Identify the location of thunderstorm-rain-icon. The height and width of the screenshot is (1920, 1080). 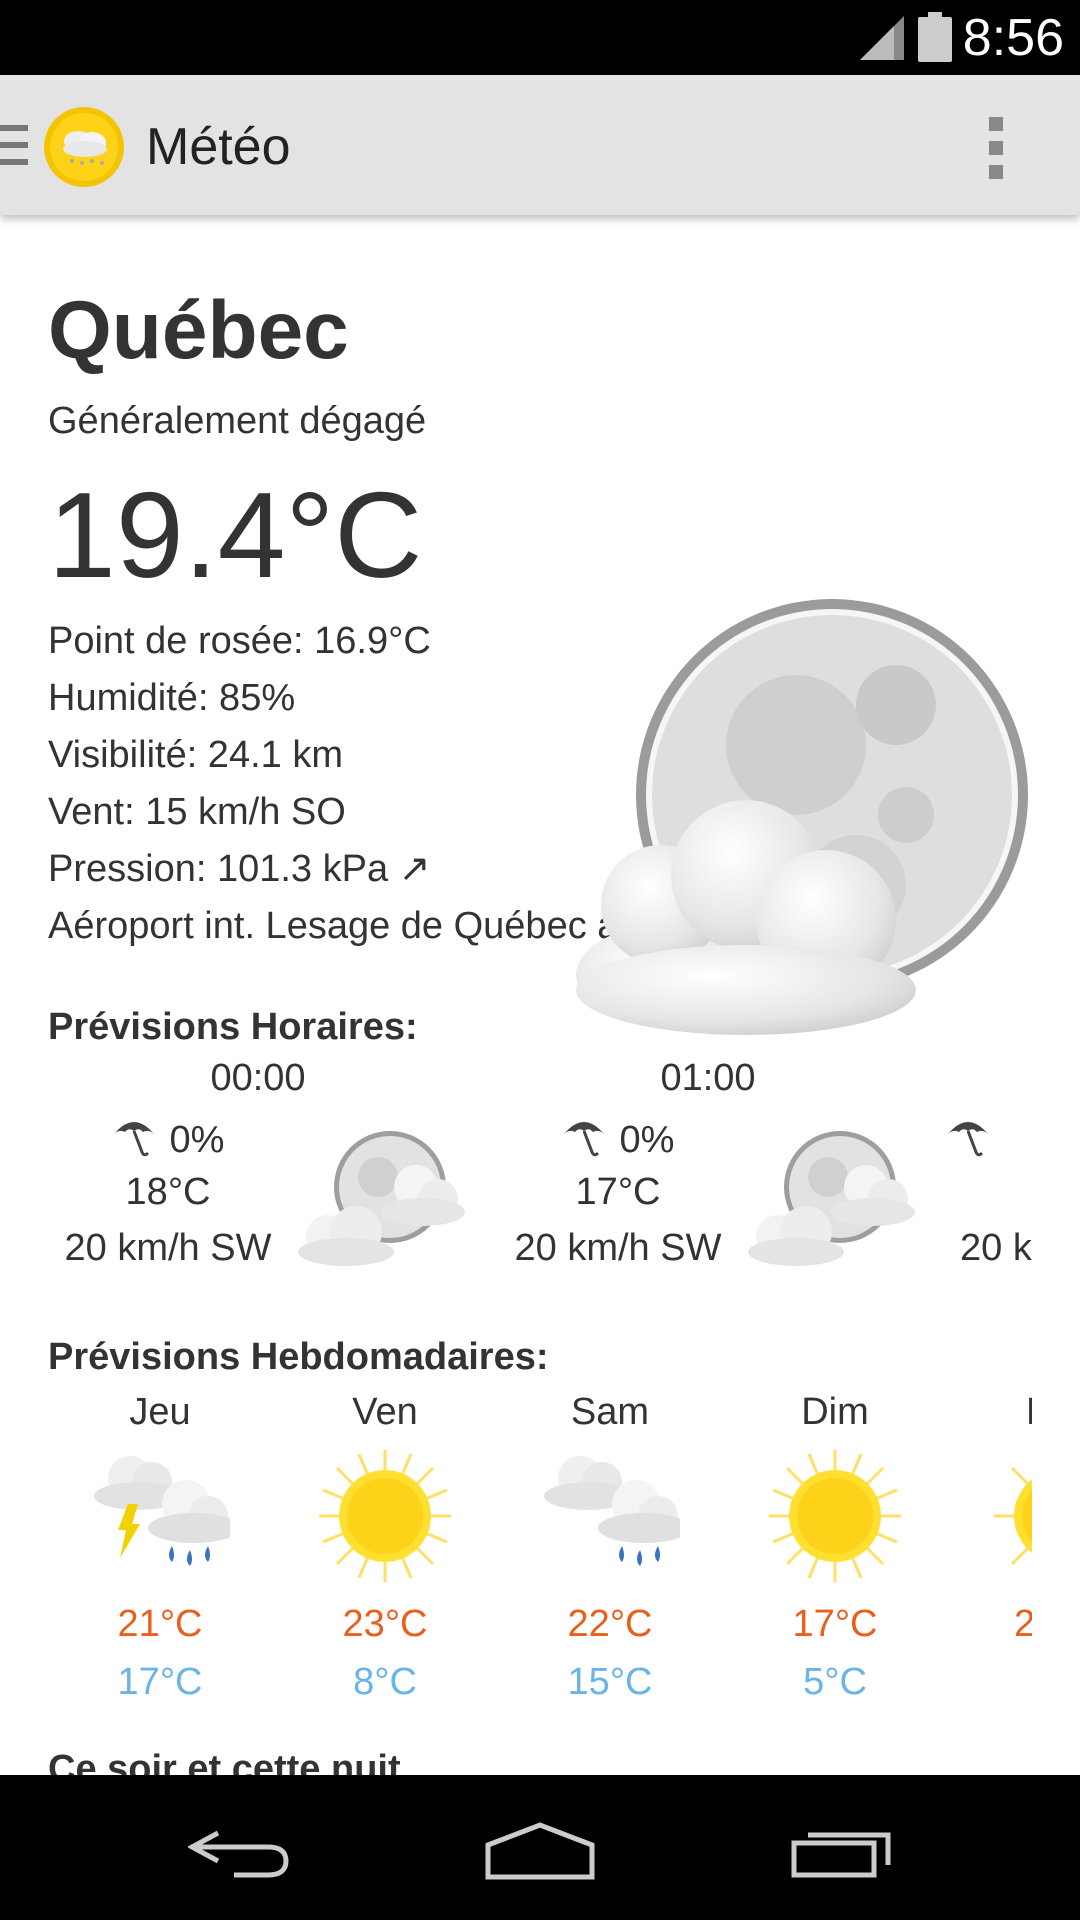
(162, 1511).